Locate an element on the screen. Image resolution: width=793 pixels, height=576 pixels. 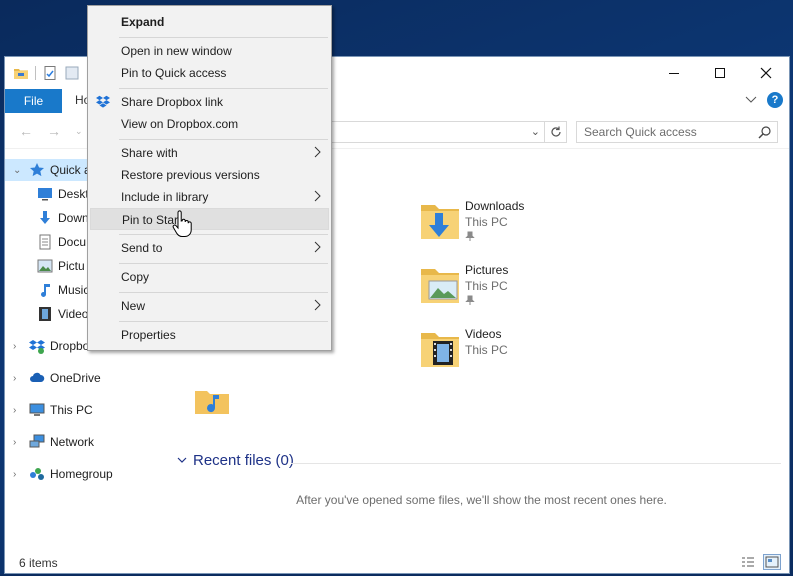
nav-label: Music is located at coordinates (74, 290).